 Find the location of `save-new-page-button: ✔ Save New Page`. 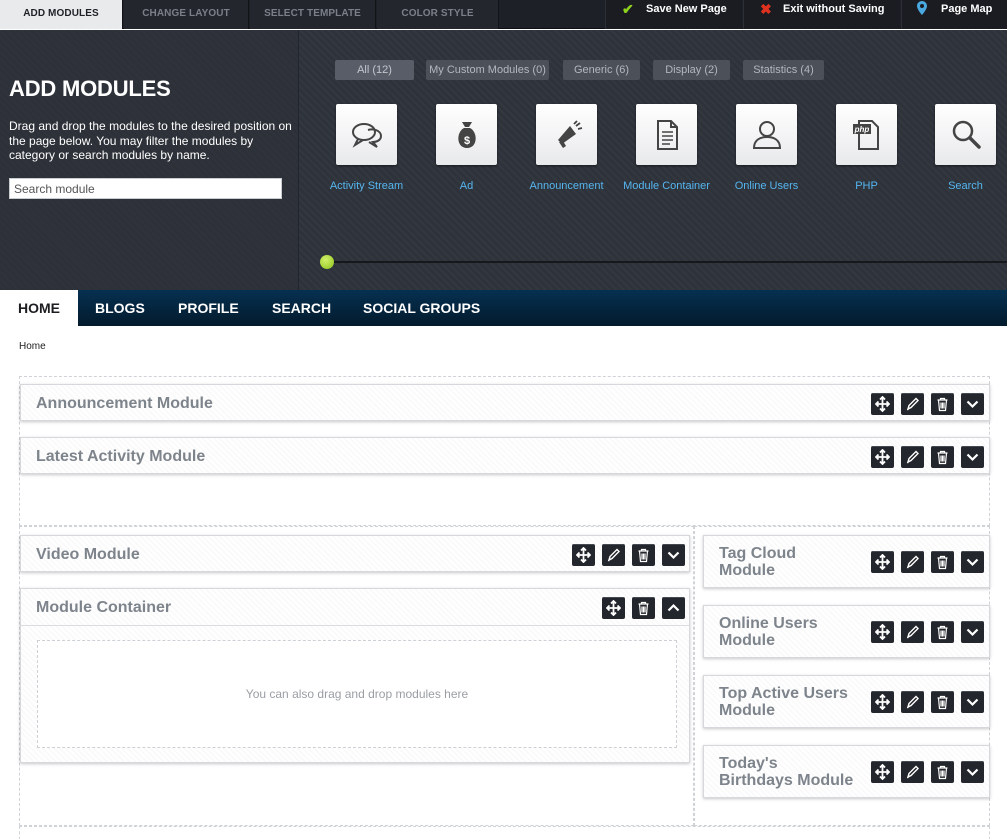

save-new-page-button: ✔ Save New Page is located at coordinates (673, 14).